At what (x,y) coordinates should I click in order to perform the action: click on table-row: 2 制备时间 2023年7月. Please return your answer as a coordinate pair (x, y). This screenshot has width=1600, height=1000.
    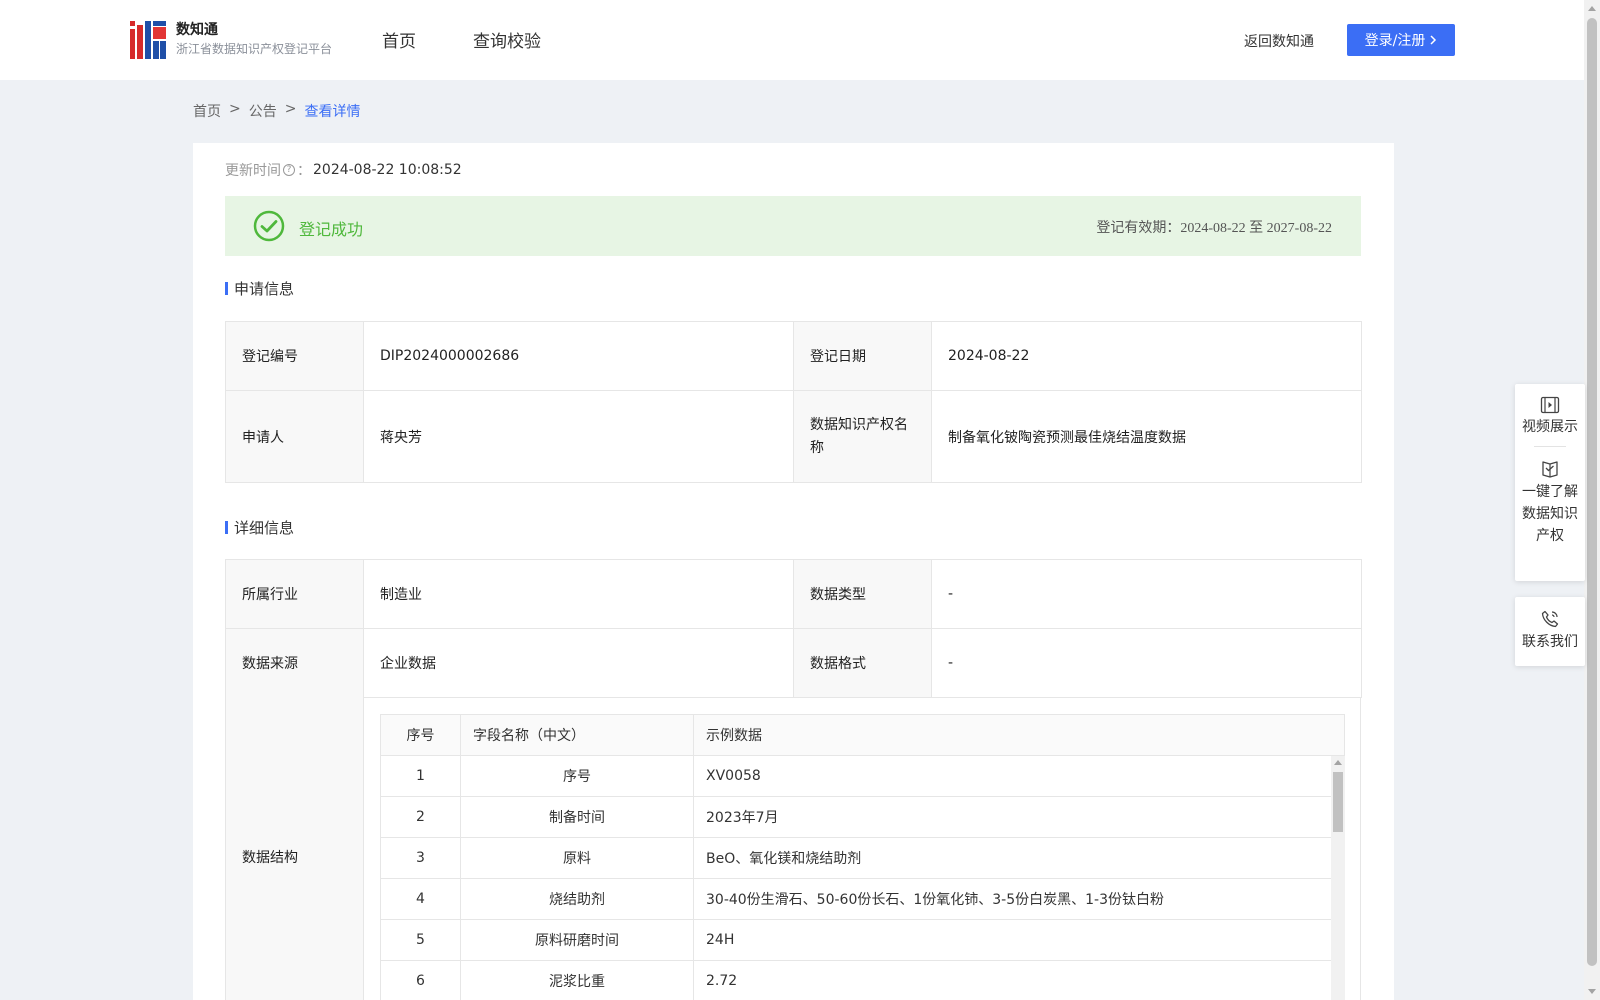
    Looking at the image, I should click on (862, 817).